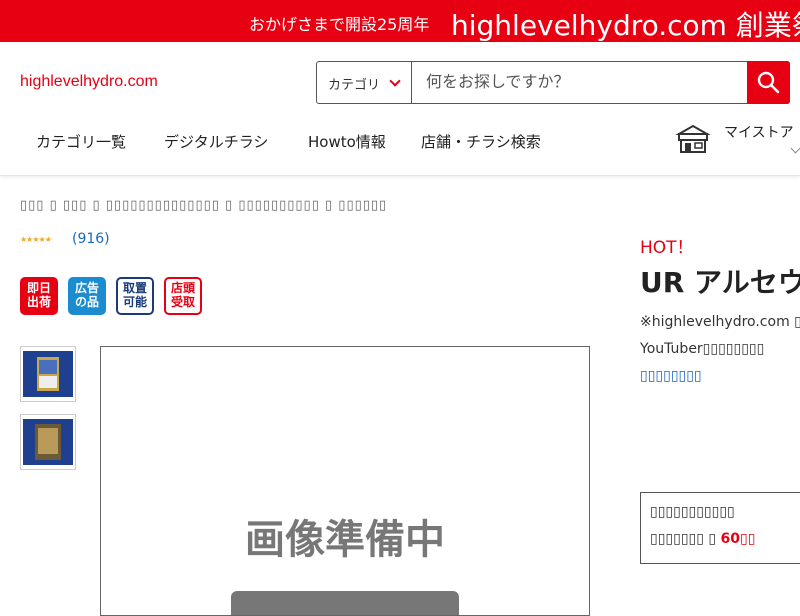  I want to click on product-description-line: ※highlevelhydro.com ▯, so click(720, 322).